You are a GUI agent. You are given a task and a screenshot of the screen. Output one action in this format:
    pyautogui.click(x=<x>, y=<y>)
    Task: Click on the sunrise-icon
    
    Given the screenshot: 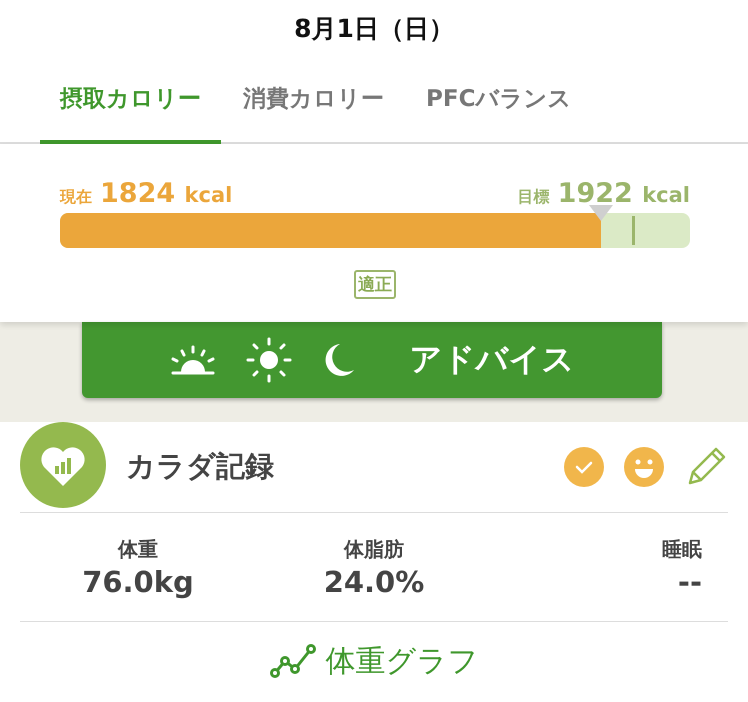 What is the action you would take?
    pyautogui.click(x=193, y=360)
    